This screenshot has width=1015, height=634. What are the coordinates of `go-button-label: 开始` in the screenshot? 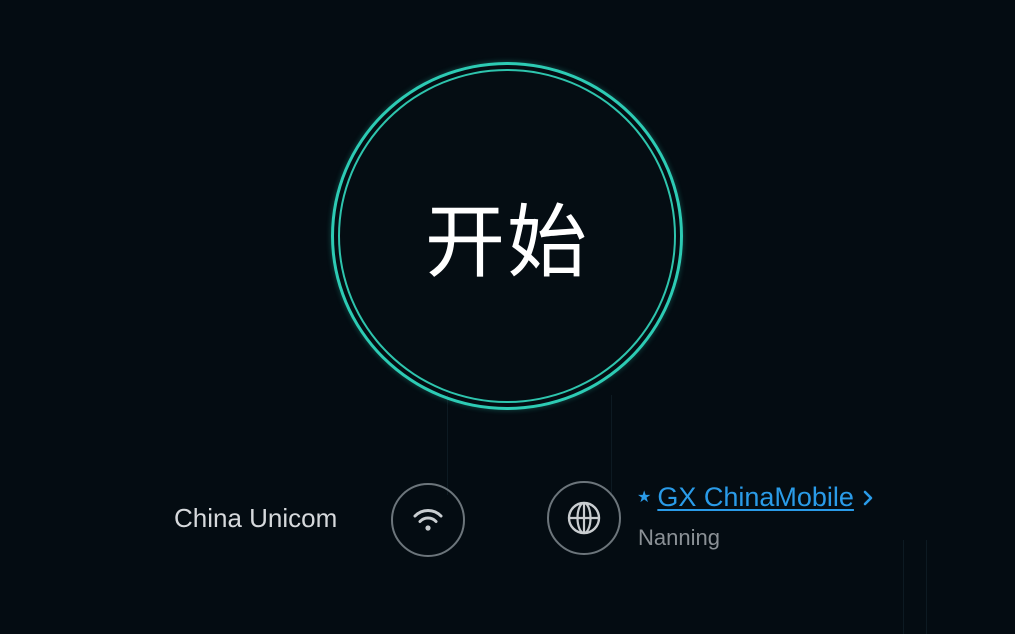 It's located at (507, 242).